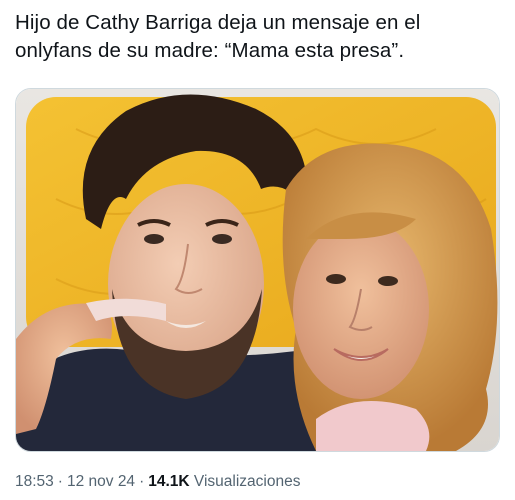 The image size is (515, 500). I want to click on views-count: 14.1K, so click(169, 481).